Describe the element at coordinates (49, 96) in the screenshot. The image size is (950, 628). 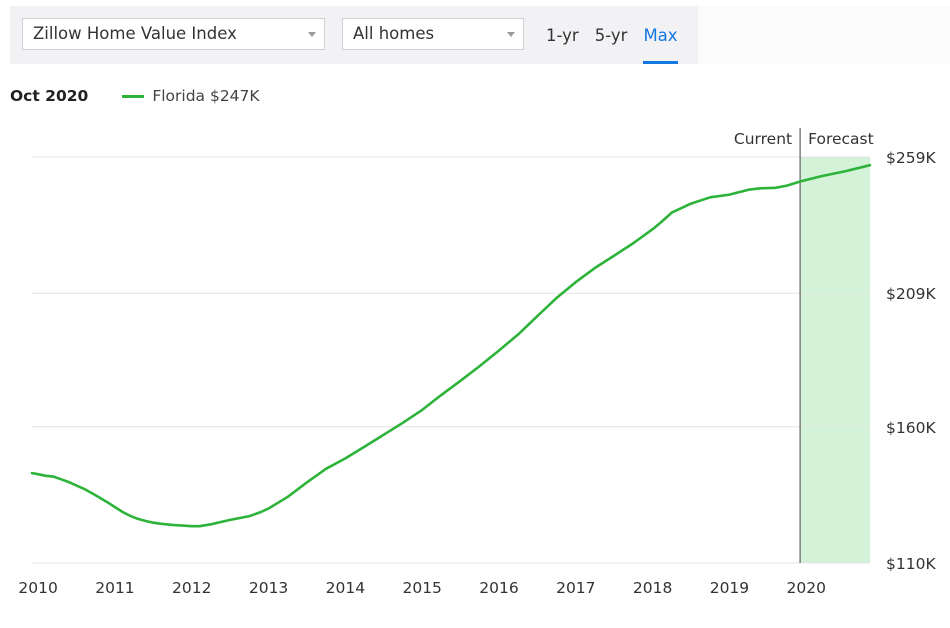
I see `legend-date: Oct 2020` at that location.